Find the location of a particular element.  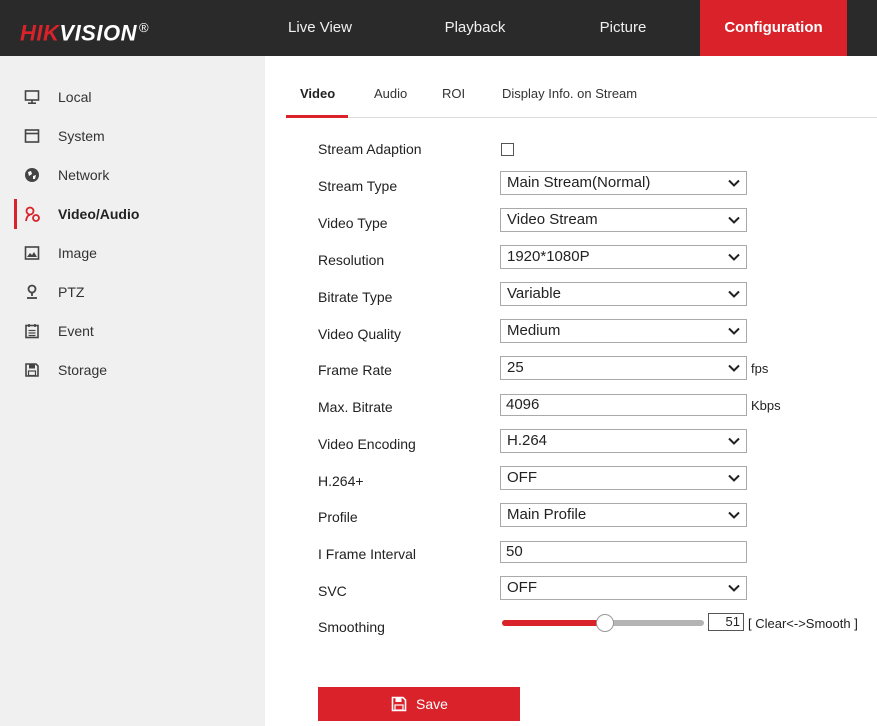

frame-rate-select: 25 is located at coordinates (623, 368).